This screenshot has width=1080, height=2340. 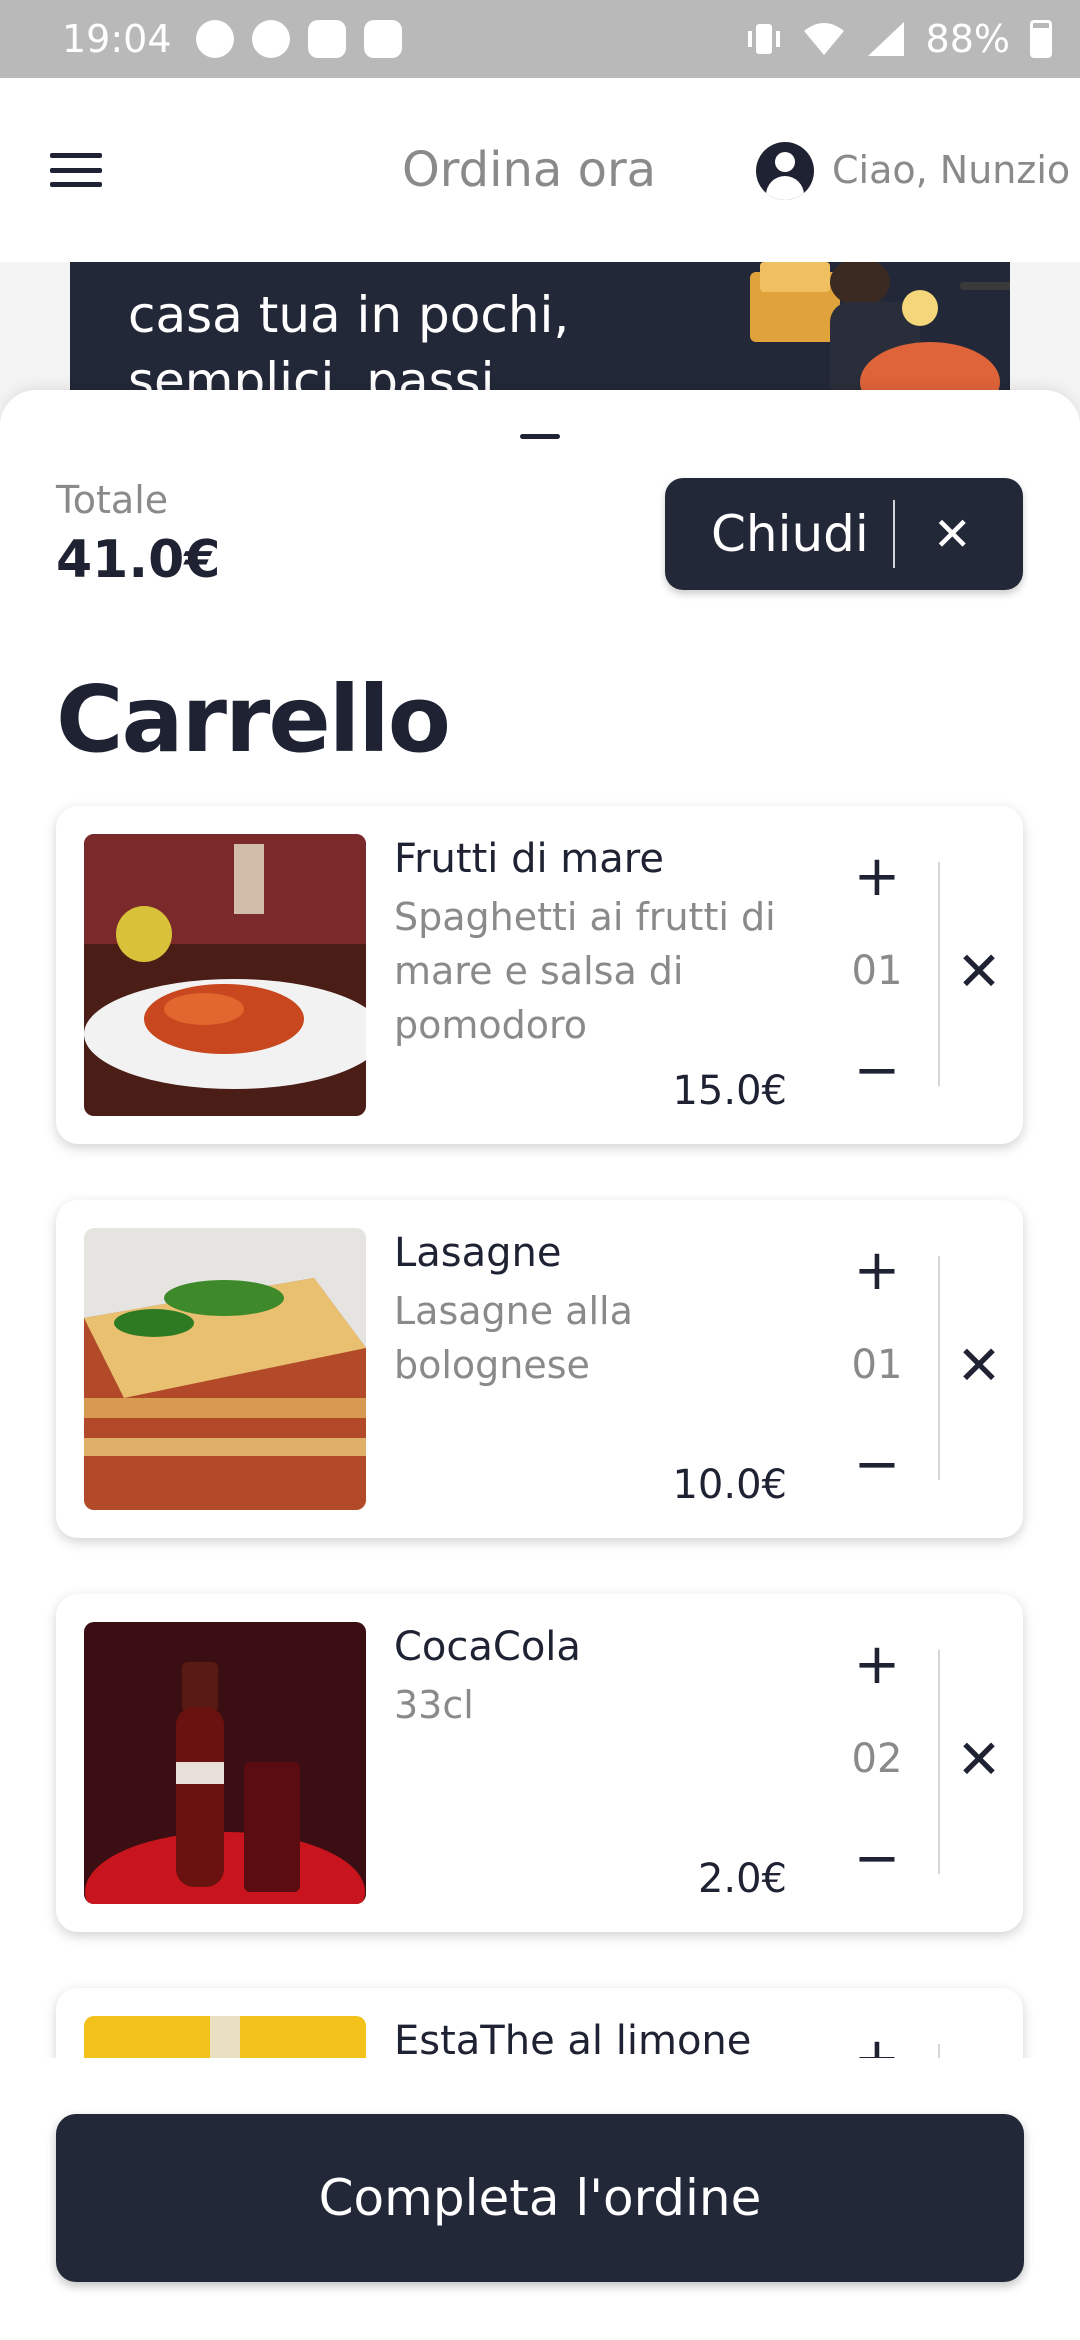 I want to click on battery-icon, so click(x=1041, y=39).